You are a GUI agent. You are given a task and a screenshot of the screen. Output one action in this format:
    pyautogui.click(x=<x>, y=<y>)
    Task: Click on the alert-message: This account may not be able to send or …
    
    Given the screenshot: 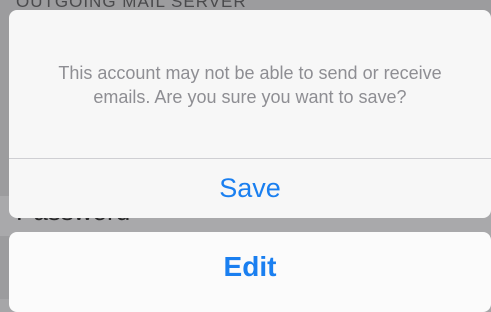 What is the action you would take?
    pyautogui.click(x=250, y=85)
    